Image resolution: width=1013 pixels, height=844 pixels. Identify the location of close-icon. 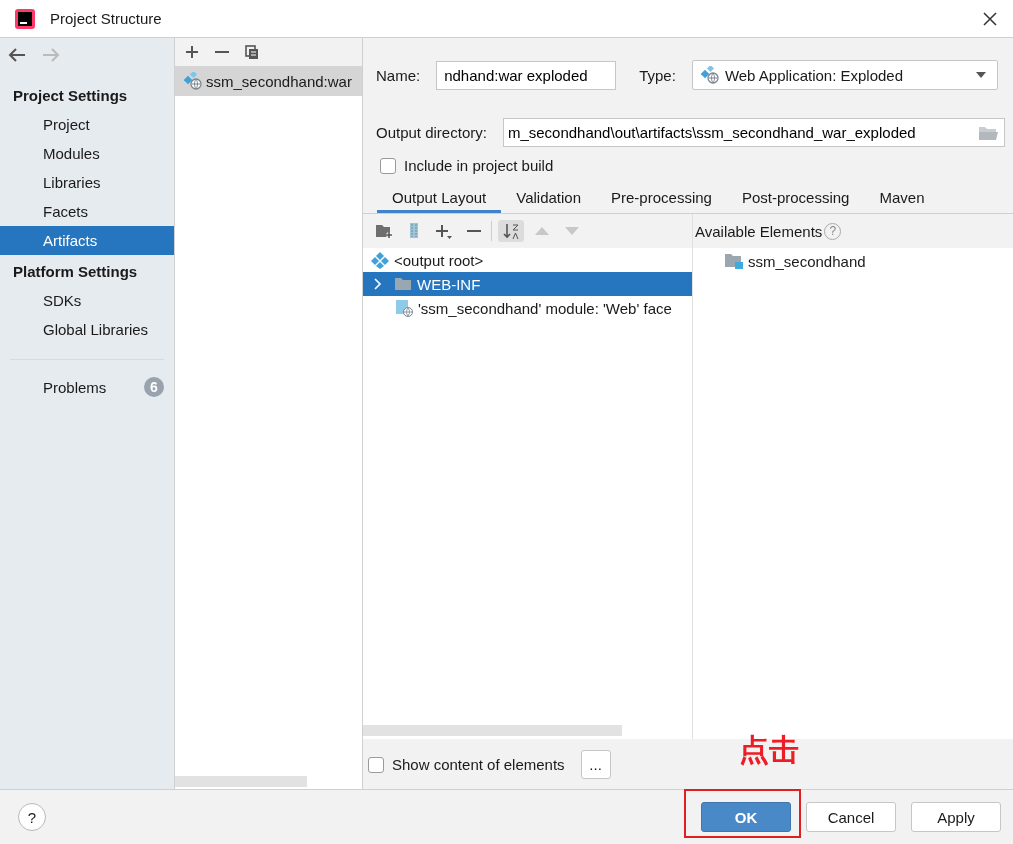
(990, 18).